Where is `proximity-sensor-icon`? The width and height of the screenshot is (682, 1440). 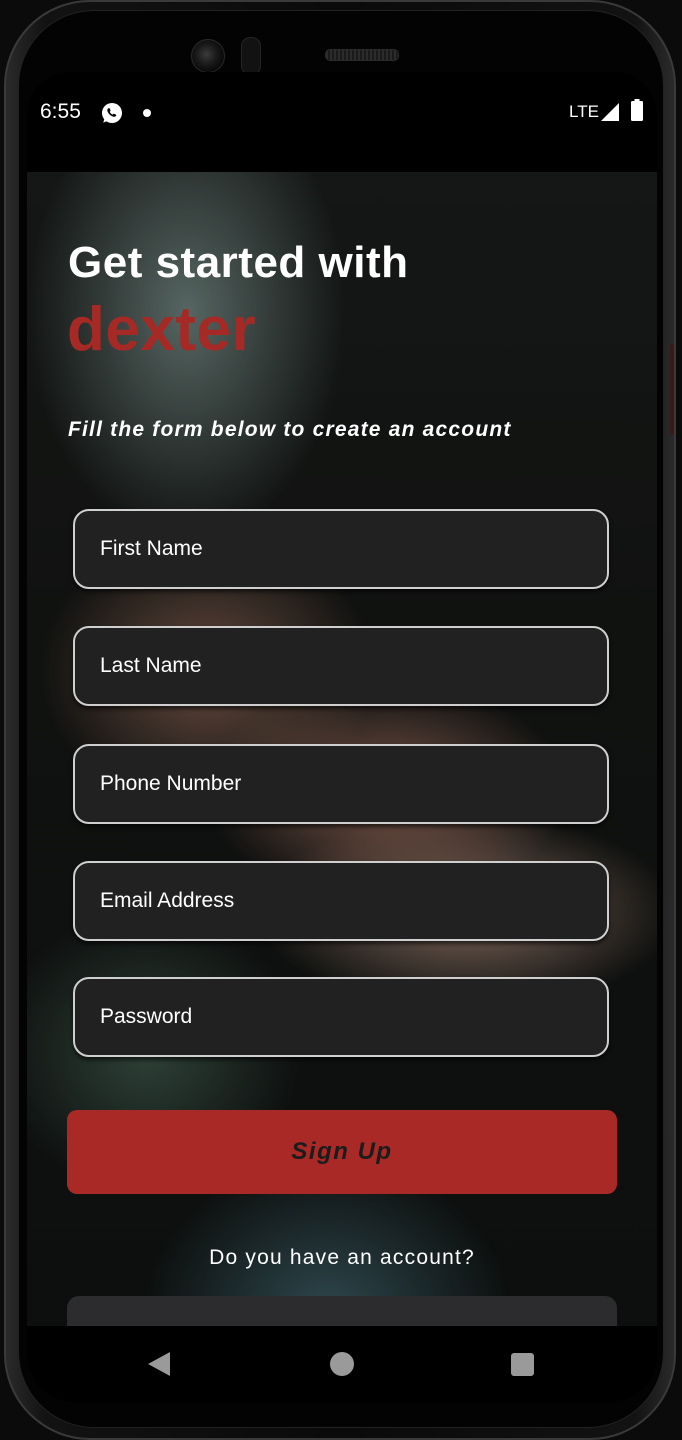 proximity-sensor-icon is located at coordinates (251, 56).